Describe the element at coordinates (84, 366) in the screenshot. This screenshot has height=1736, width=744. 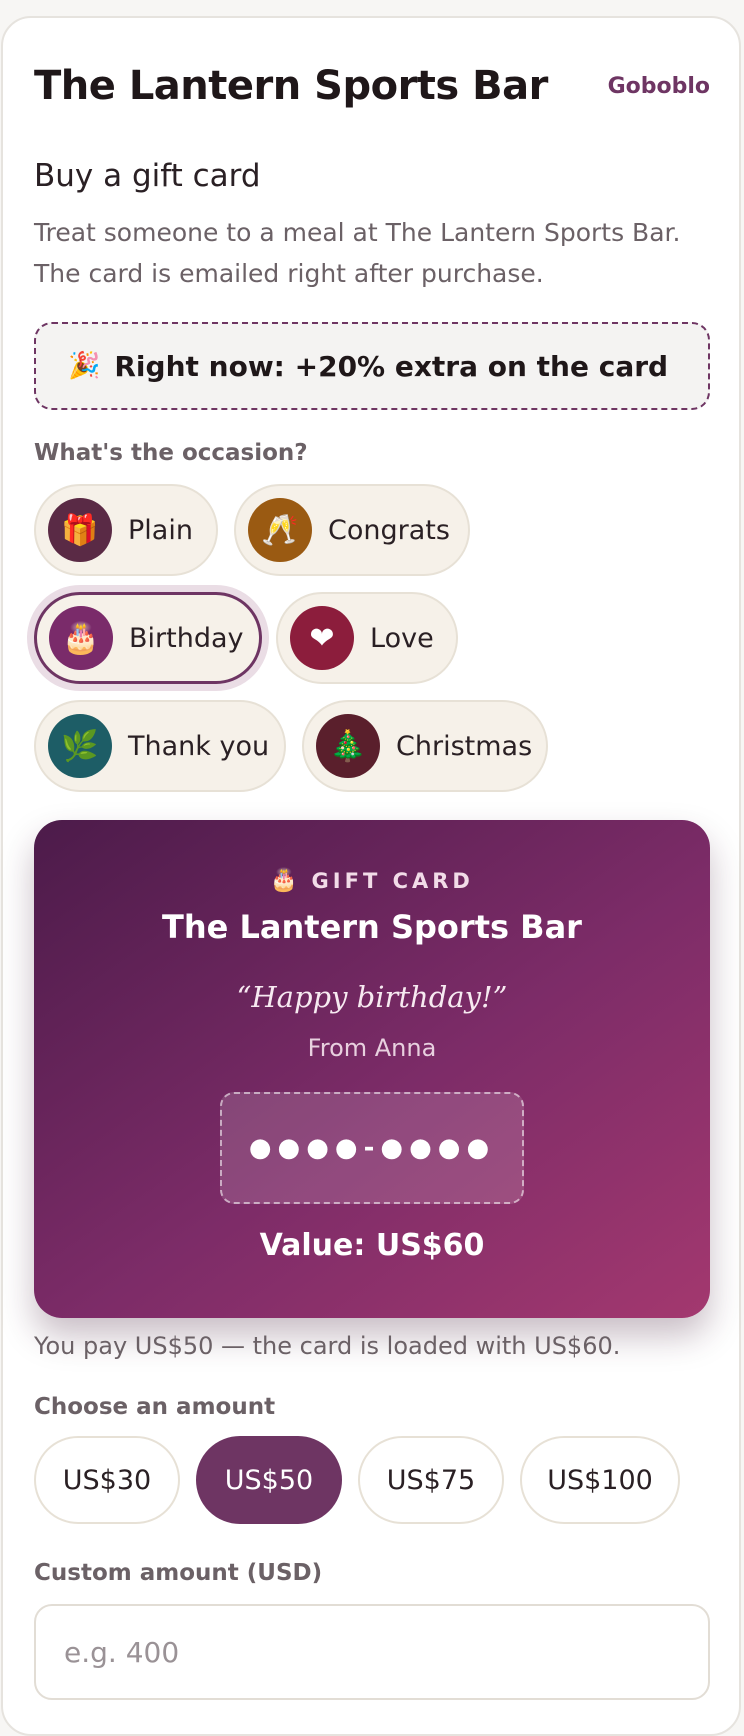
I see `party-popper-icon: 🎉` at that location.